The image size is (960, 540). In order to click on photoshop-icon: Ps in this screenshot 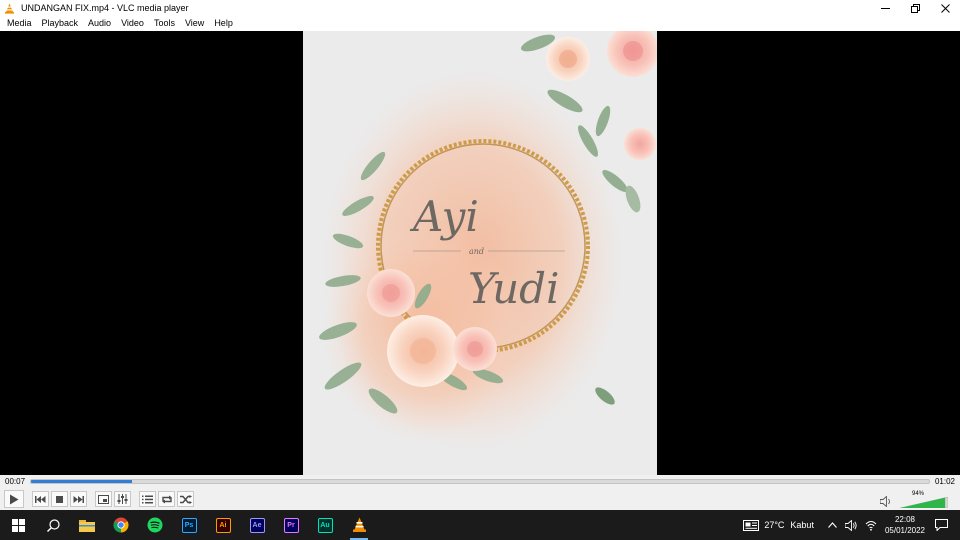, I will do `click(189, 525)`.